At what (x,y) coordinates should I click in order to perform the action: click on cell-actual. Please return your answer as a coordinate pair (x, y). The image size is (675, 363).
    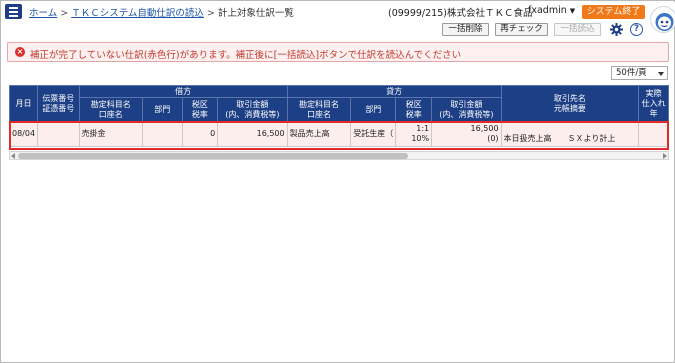
    Looking at the image, I should click on (653, 134).